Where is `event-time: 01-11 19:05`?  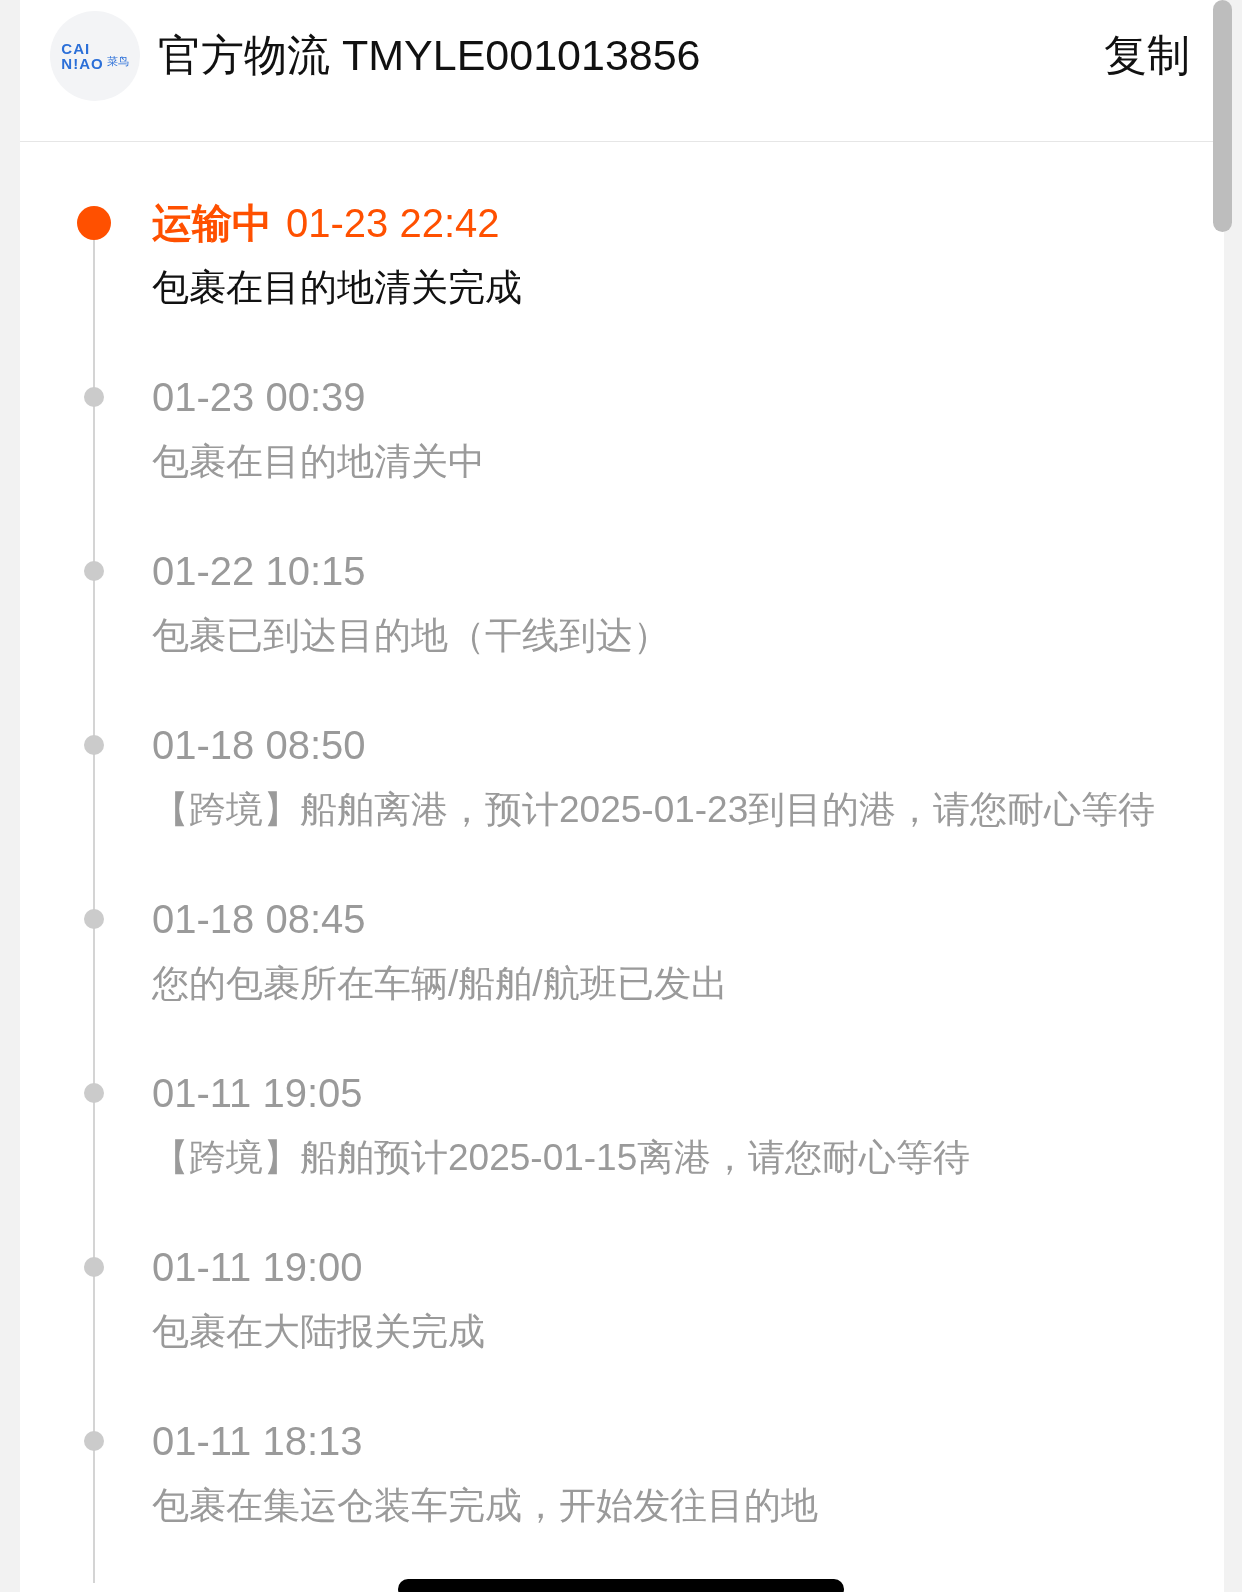
event-time: 01-11 19:05 is located at coordinates (257, 1093).